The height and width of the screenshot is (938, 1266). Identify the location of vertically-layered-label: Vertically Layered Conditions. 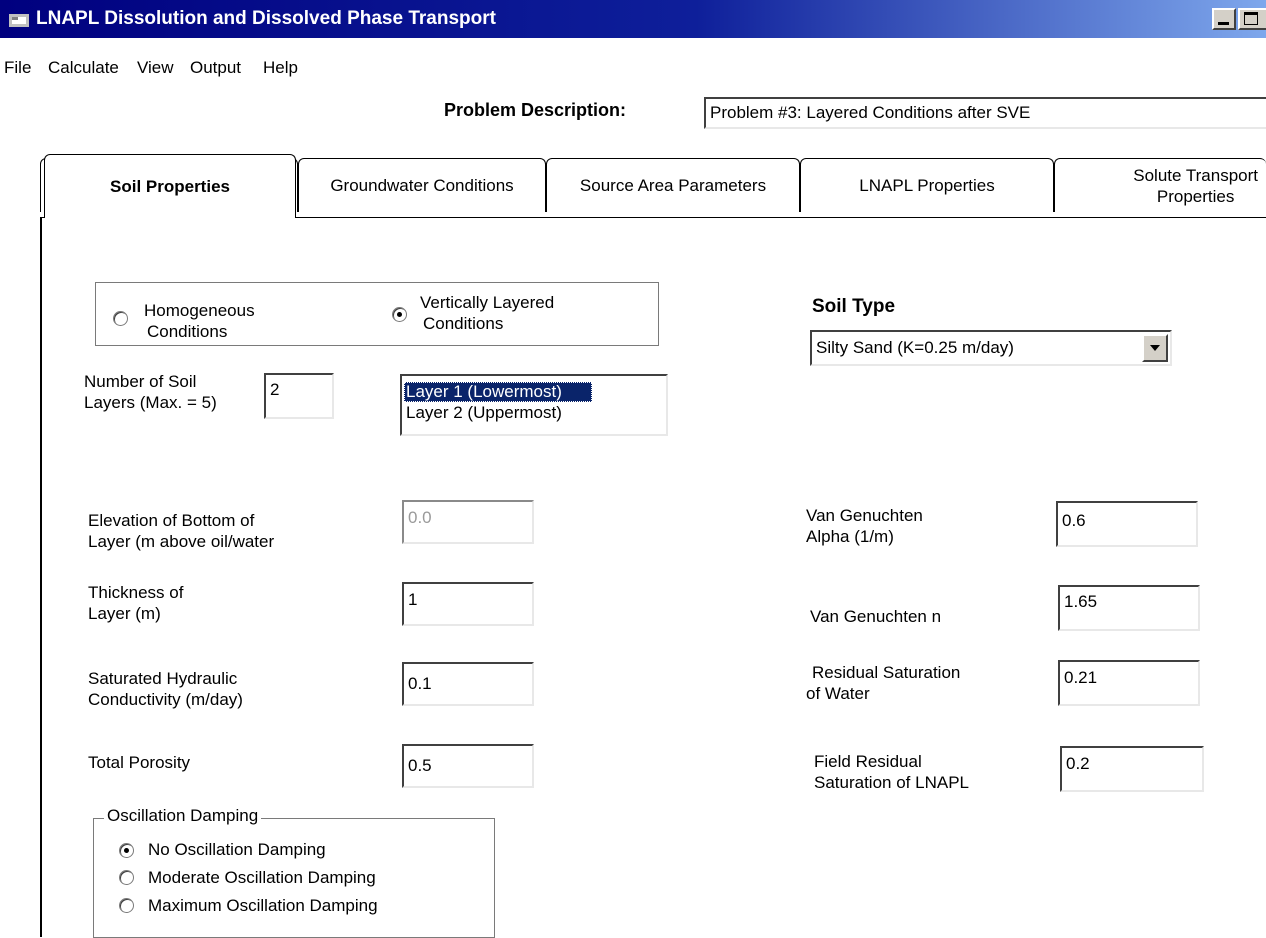
(487, 313).